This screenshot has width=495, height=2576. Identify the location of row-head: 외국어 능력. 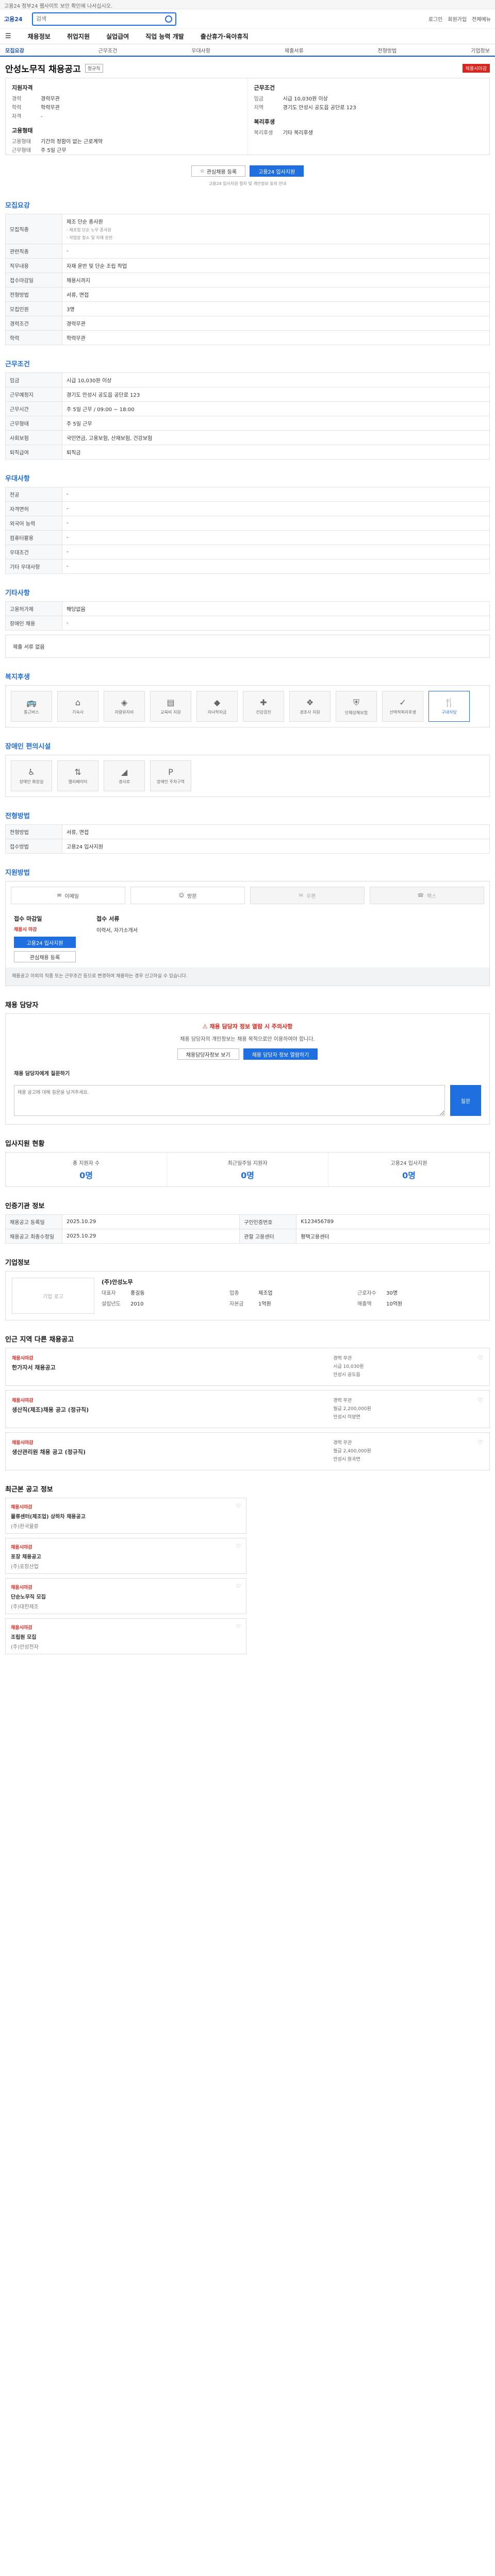
(33, 523).